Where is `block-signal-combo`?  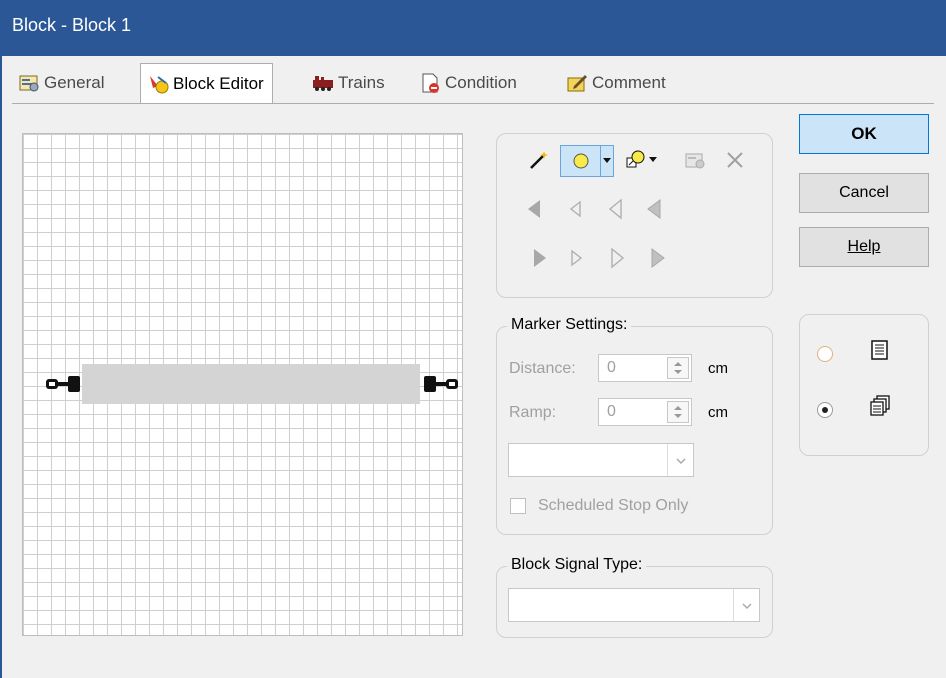 block-signal-combo is located at coordinates (634, 605).